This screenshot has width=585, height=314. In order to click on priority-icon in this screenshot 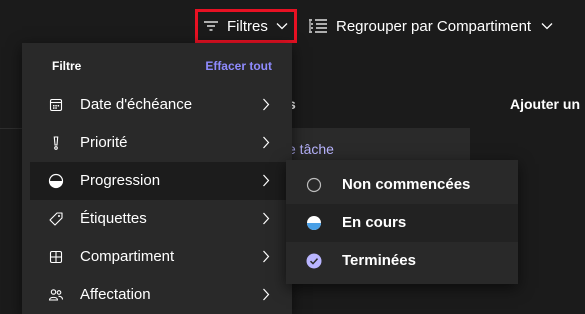, I will do `click(56, 143)`.